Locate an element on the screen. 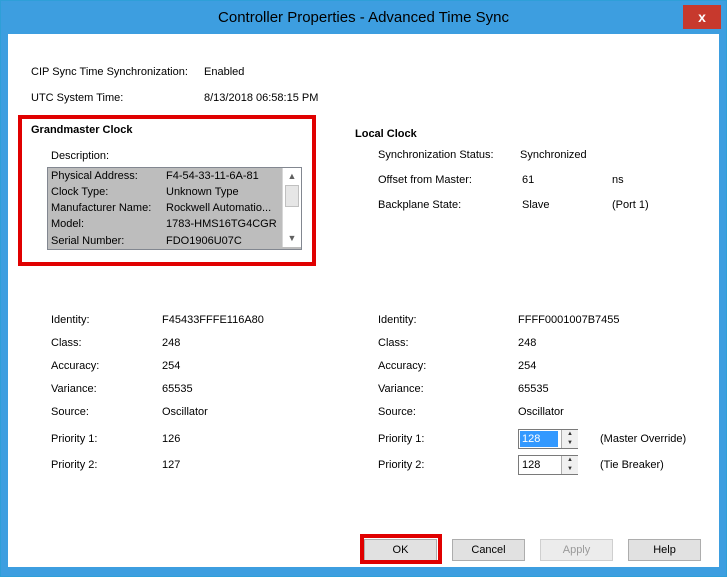 This screenshot has height=577, width=727. sync-status-value: Synchronized is located at coordinates (553, 155).